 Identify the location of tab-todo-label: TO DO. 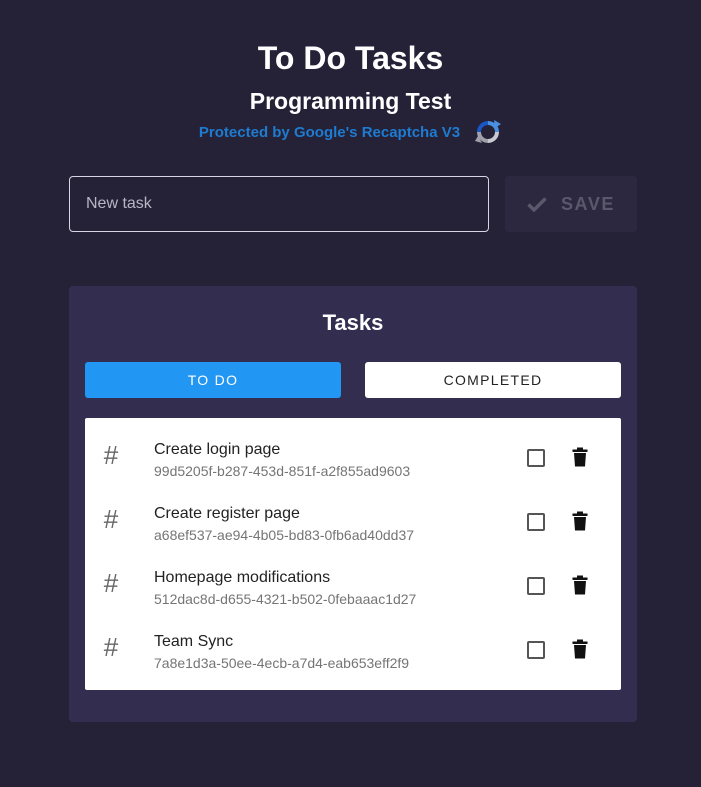
(213, 380).